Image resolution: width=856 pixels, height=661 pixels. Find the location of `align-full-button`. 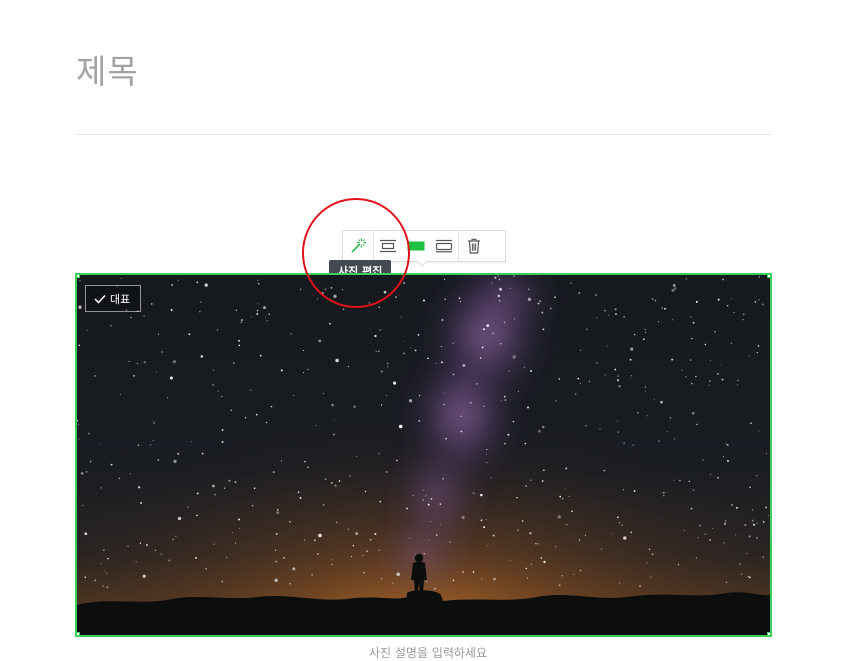

align-full-button is located at coordinates (416, 246).